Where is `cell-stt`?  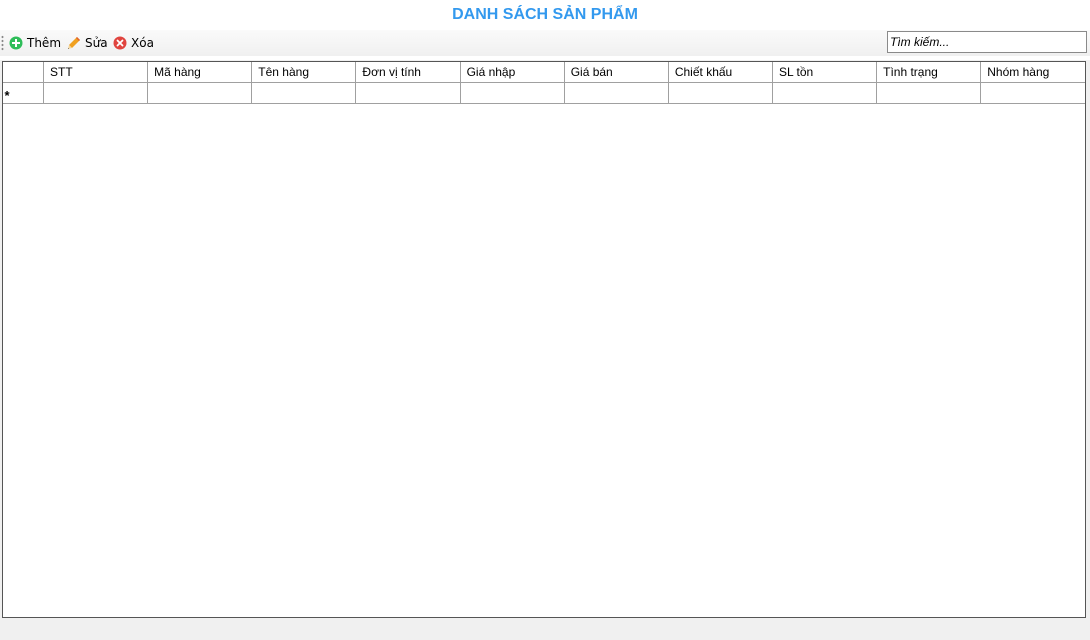
cell-stt is located at coordinates (95, 93).